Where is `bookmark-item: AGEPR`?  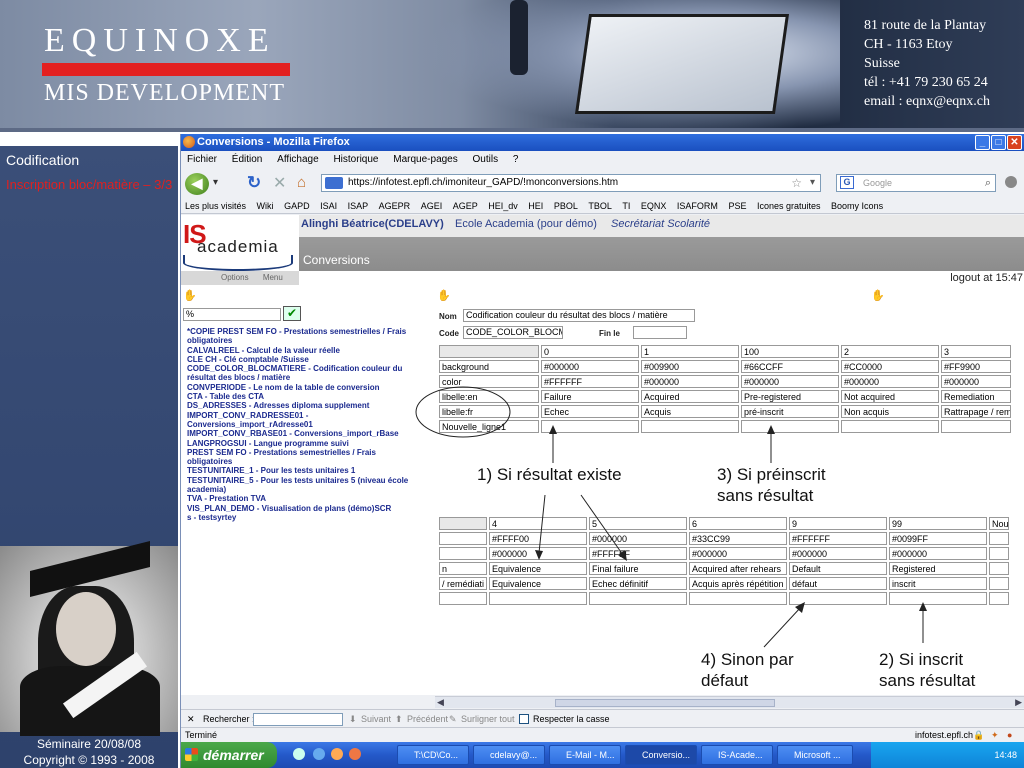
bookmark-item: AGEPR is located at coordinates (395, 206).